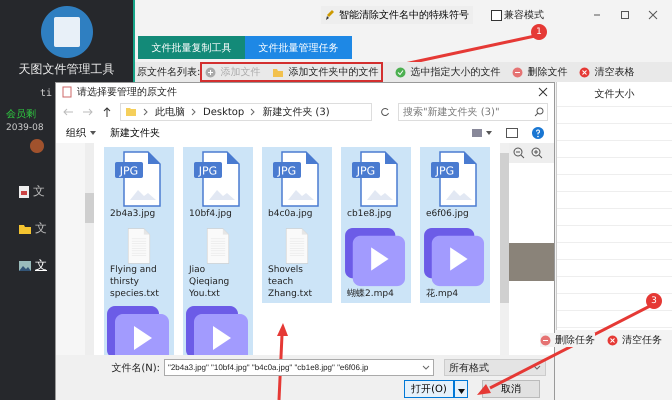 Image resolution: width=672 pixels, height=400 pixels. What do you see at coordinates (400, 72) in the screenshot?
I see `check-icon` at bounding box center [400, 72].